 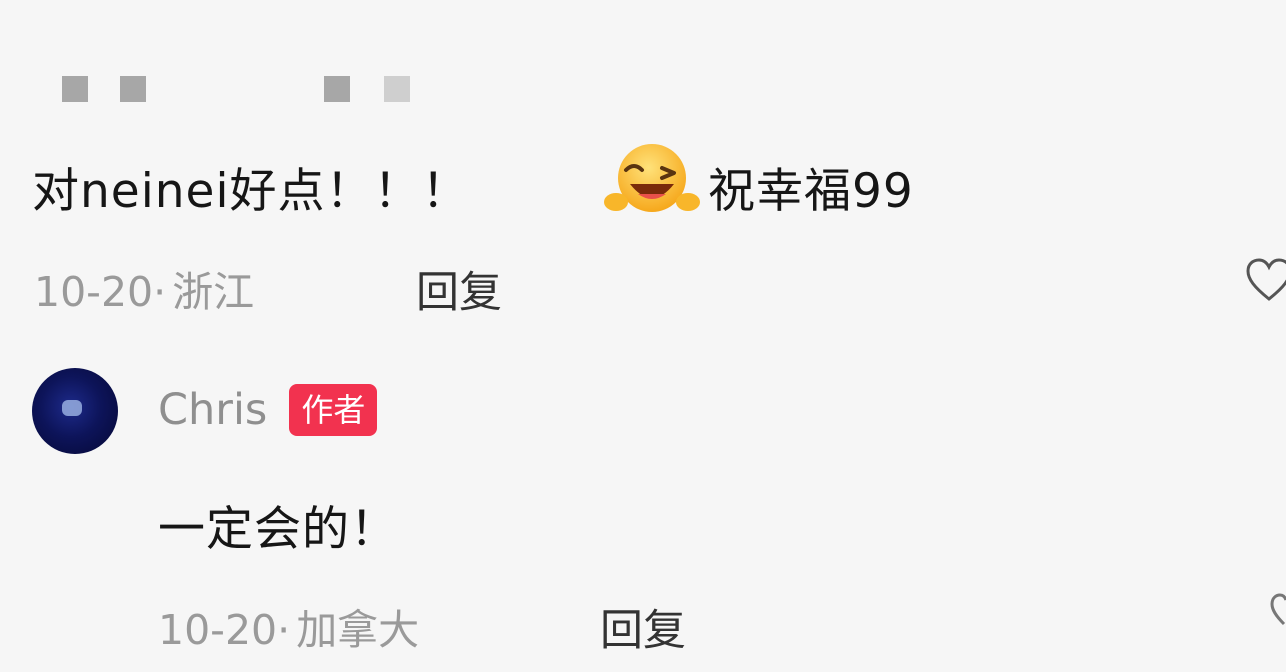 What do you see at coordinates (278, 529) in the screenshot?
I see `reply-comment-text: 一定会的！` at bounding box center [278, 529].